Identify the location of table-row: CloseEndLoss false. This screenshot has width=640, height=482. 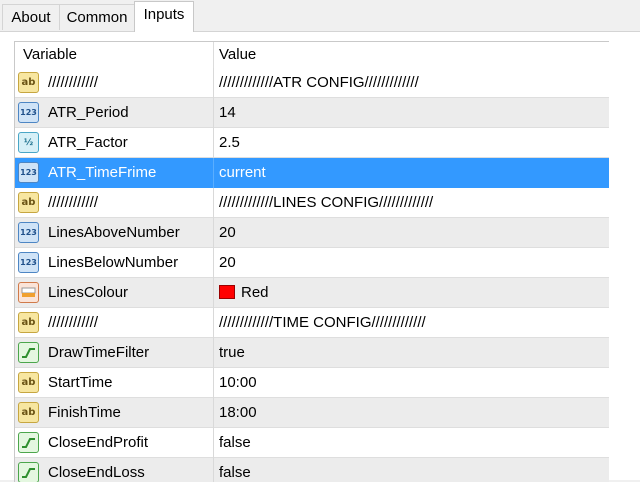
(312, 470).